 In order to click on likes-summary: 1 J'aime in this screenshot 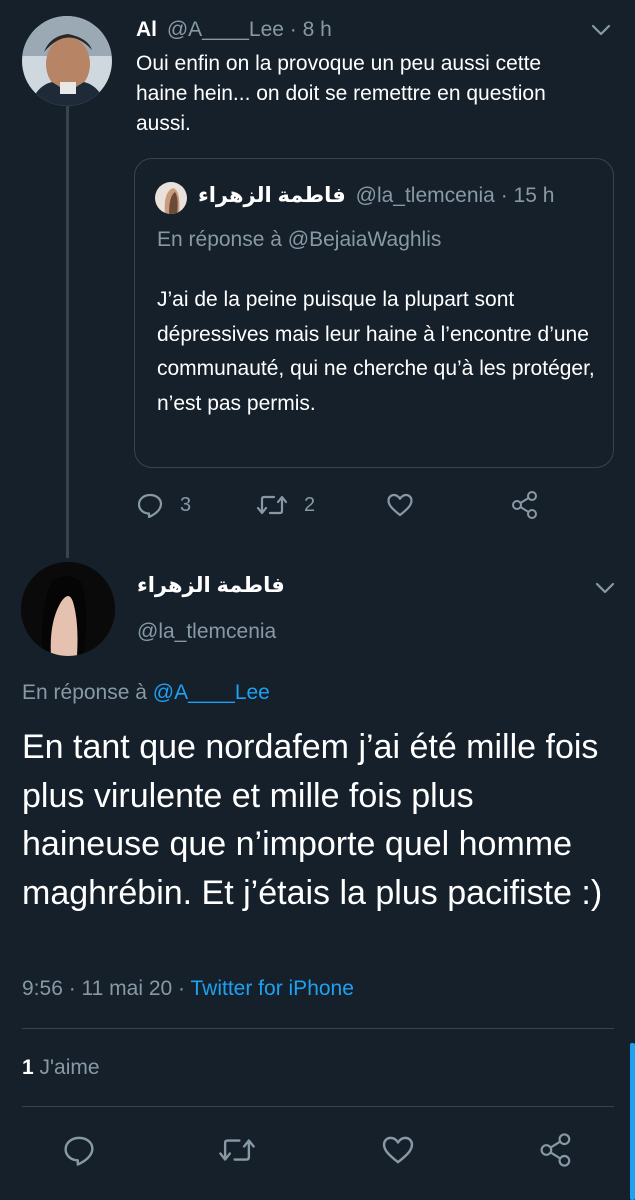, I will do `click(61, 1068)`.